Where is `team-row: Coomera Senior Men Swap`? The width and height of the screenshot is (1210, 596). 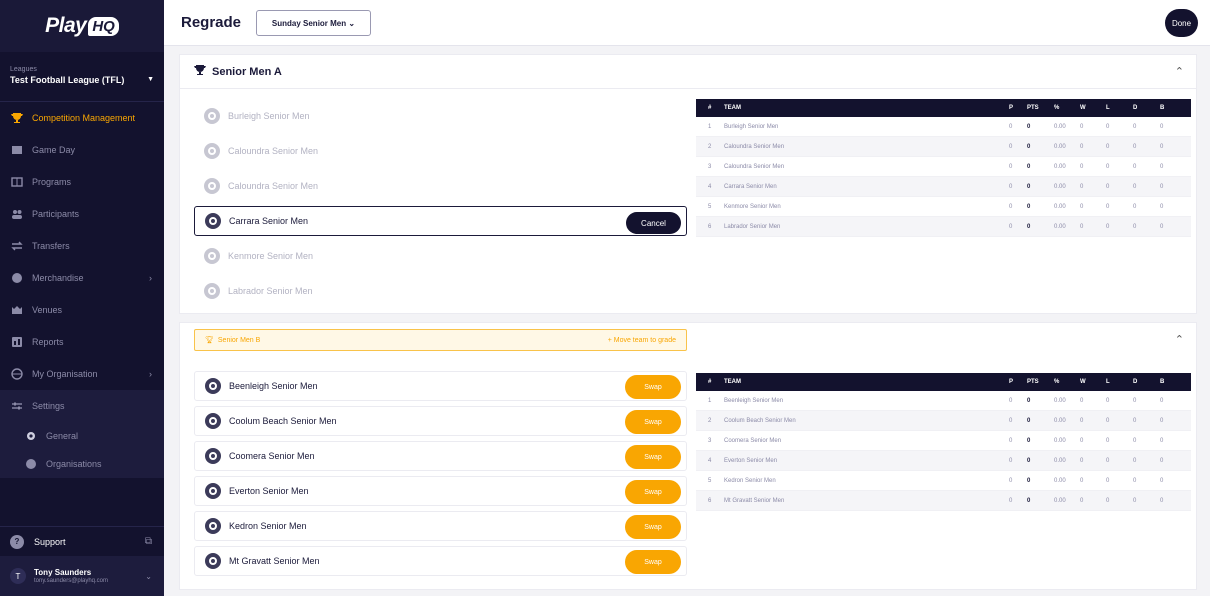 team-row: Coomera Senior Men Swap is located at coordinates (440, 456).